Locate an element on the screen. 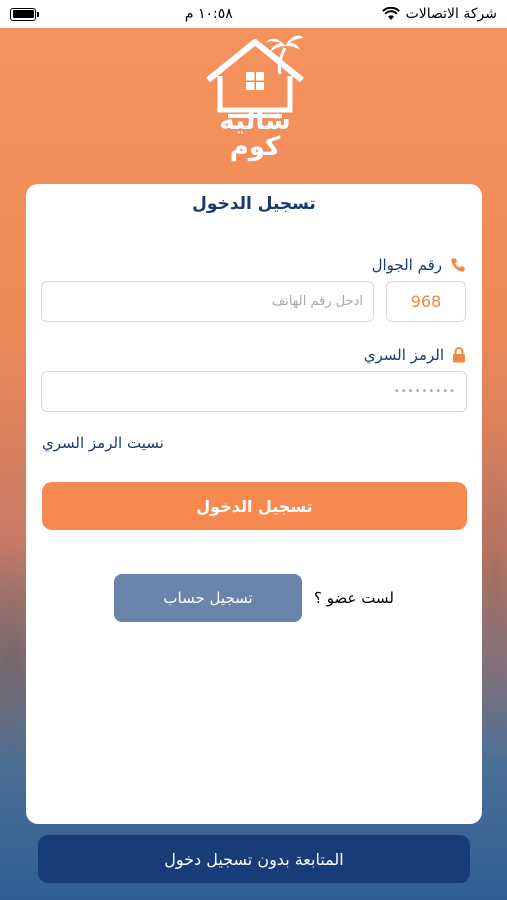 Image resolution: width=507 pixels, height=900 pixels. login-button: تسجيل الدخول is located at coordinates (254, 506).